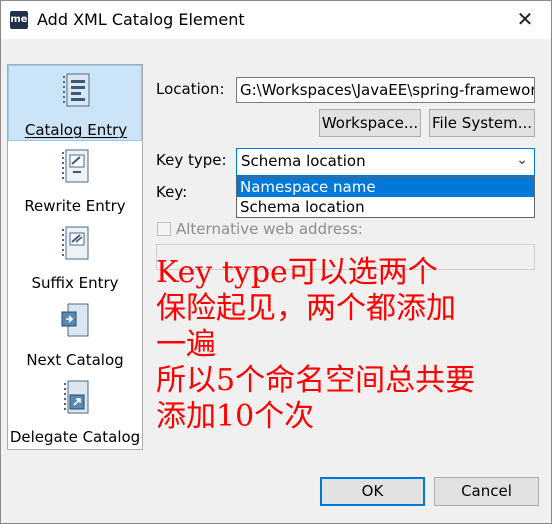 The image size is (552, 524). I want to click on sidebar-item-catalog-entry: Catalog Entry, so click(75, 103).